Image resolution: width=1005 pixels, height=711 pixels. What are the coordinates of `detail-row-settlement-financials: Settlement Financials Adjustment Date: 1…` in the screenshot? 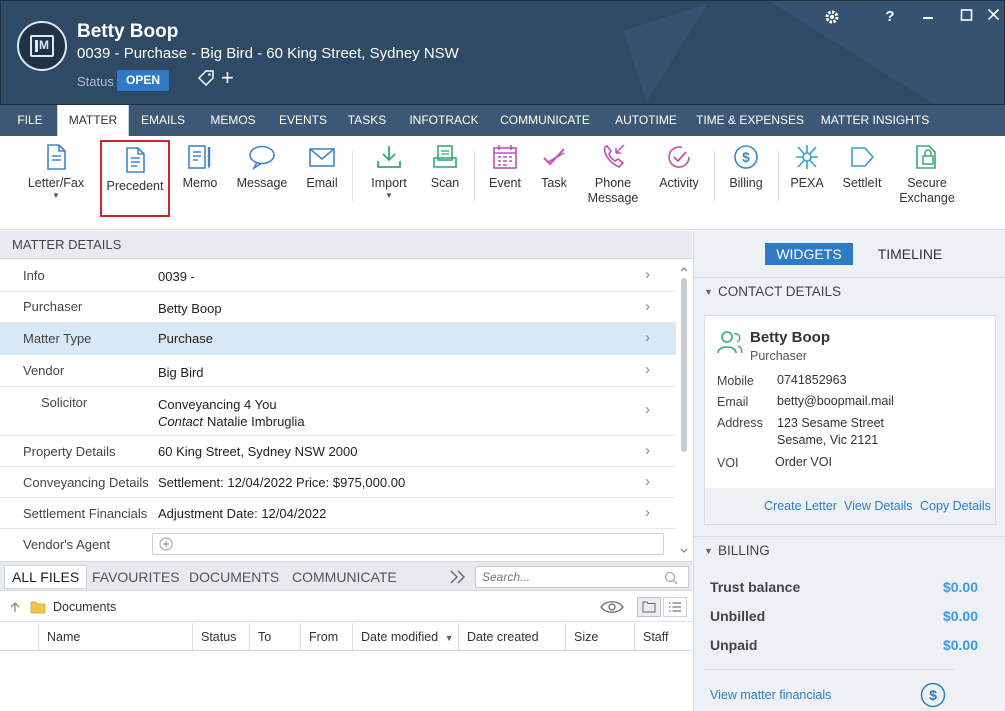 It's located at (338, 513).